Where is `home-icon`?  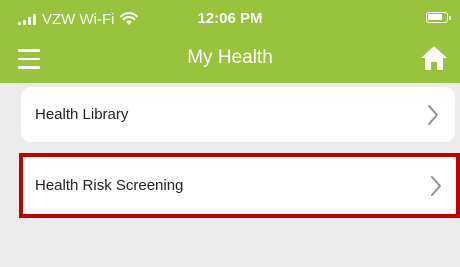
home-icon is located at coordinates (434, 58).